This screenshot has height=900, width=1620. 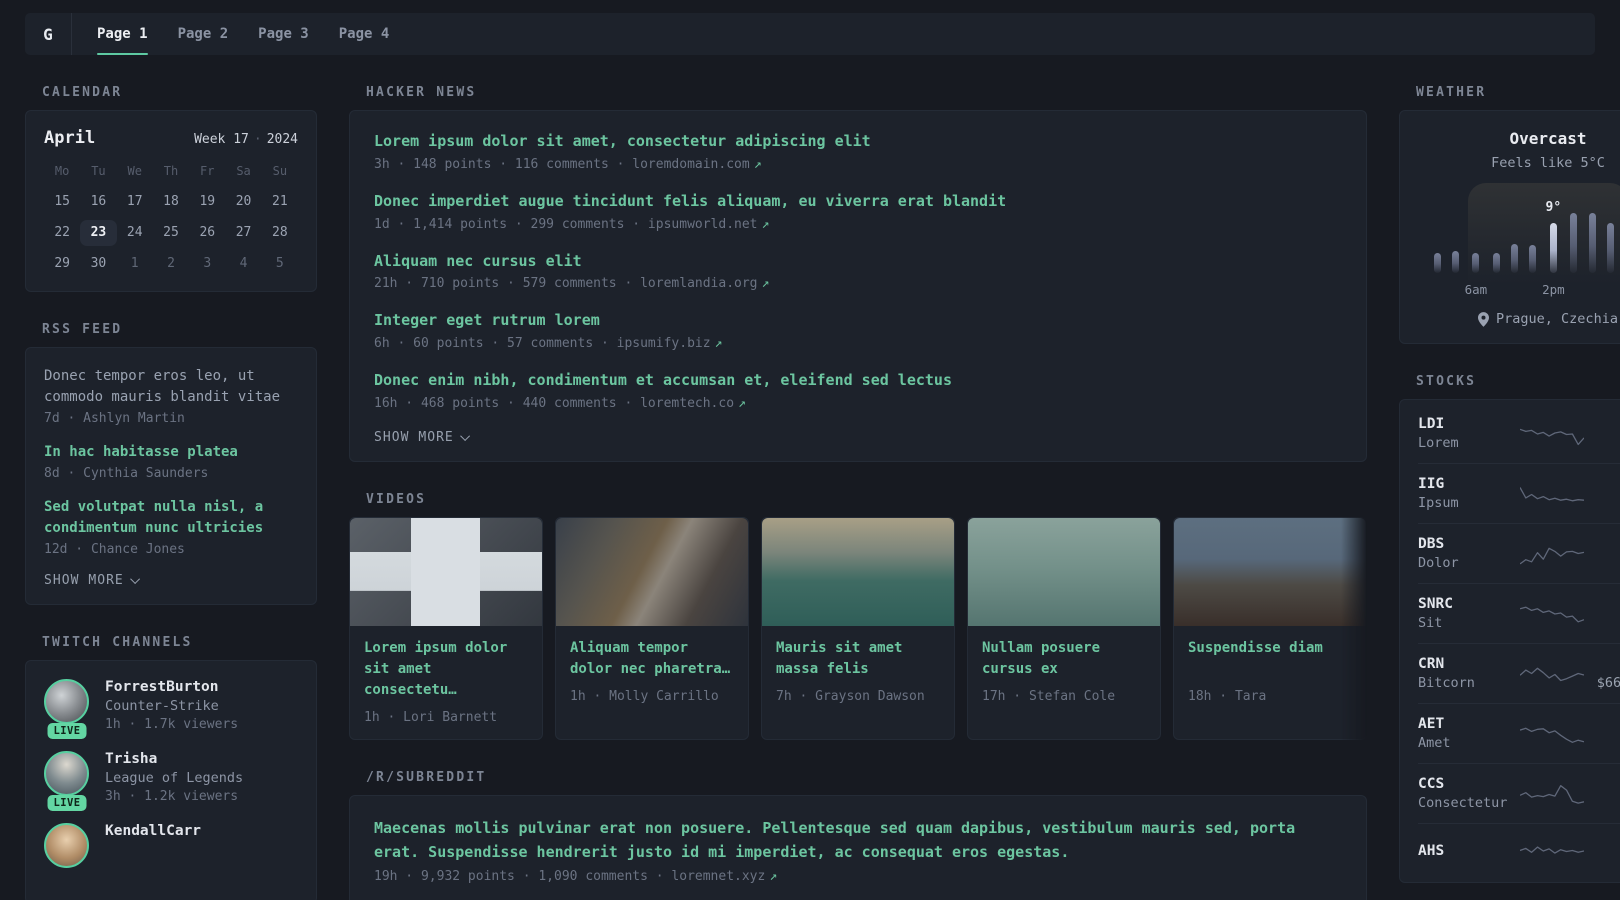 What do you see at coordinates (1514, 254) in the screenshot?
I see `weather-hour-column` at bounding box center [1514, 254].